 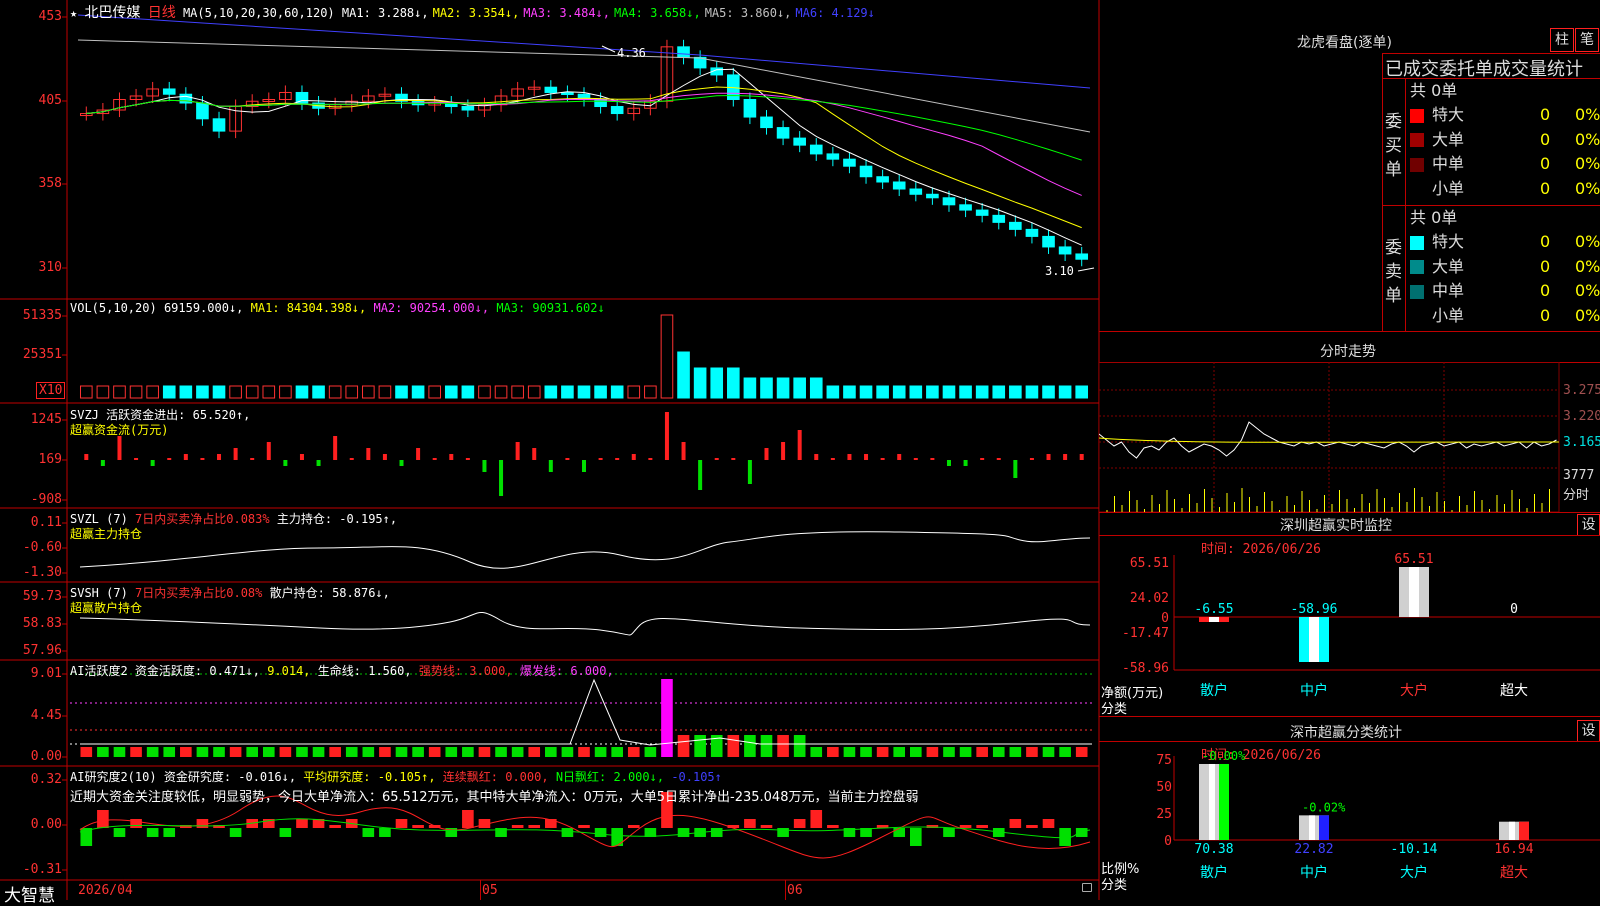 What do you see at coordinates (73, 13) in the screenshot?
I see `favorite-star-icon: ★` at bounding box center [73, 13].